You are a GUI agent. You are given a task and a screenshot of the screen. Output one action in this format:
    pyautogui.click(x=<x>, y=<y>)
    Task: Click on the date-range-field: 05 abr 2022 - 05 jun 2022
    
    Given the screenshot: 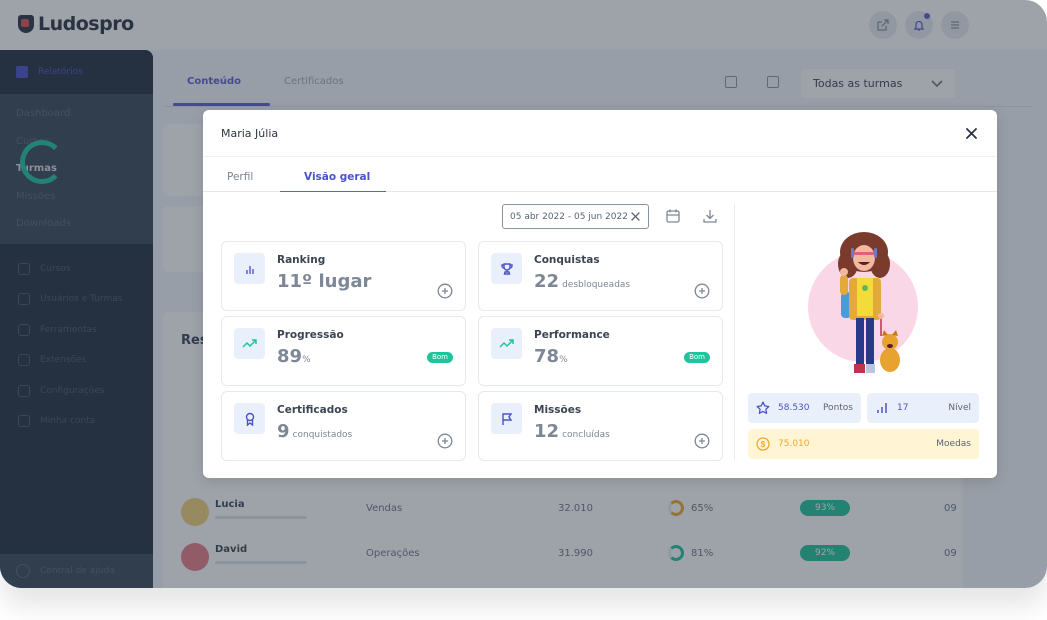 What is the action you would take?
    pyautogui.click(x=575, y=216)
    